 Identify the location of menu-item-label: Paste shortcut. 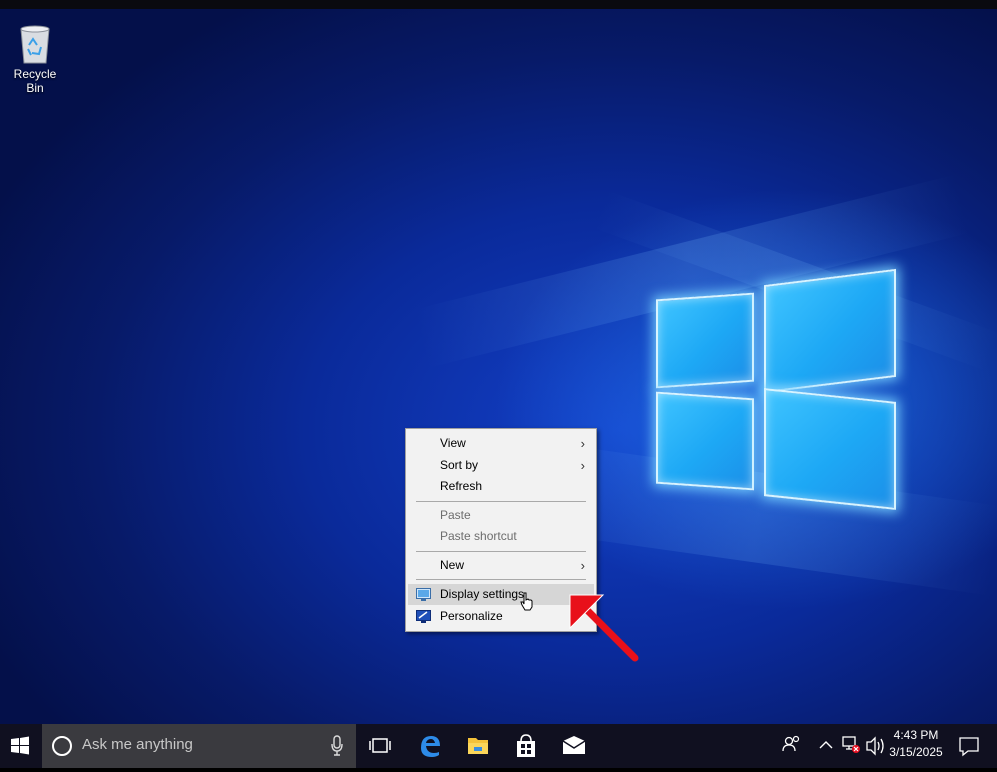
(478, 536).